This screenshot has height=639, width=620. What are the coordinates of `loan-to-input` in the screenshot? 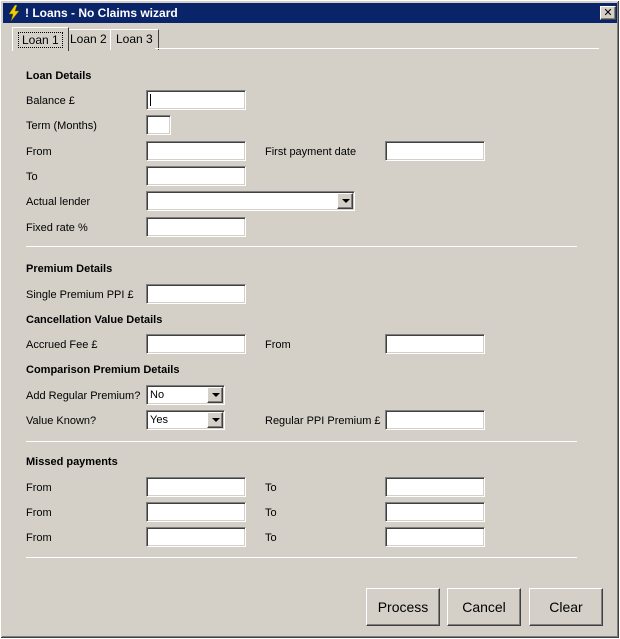 It's located at (196, 176).